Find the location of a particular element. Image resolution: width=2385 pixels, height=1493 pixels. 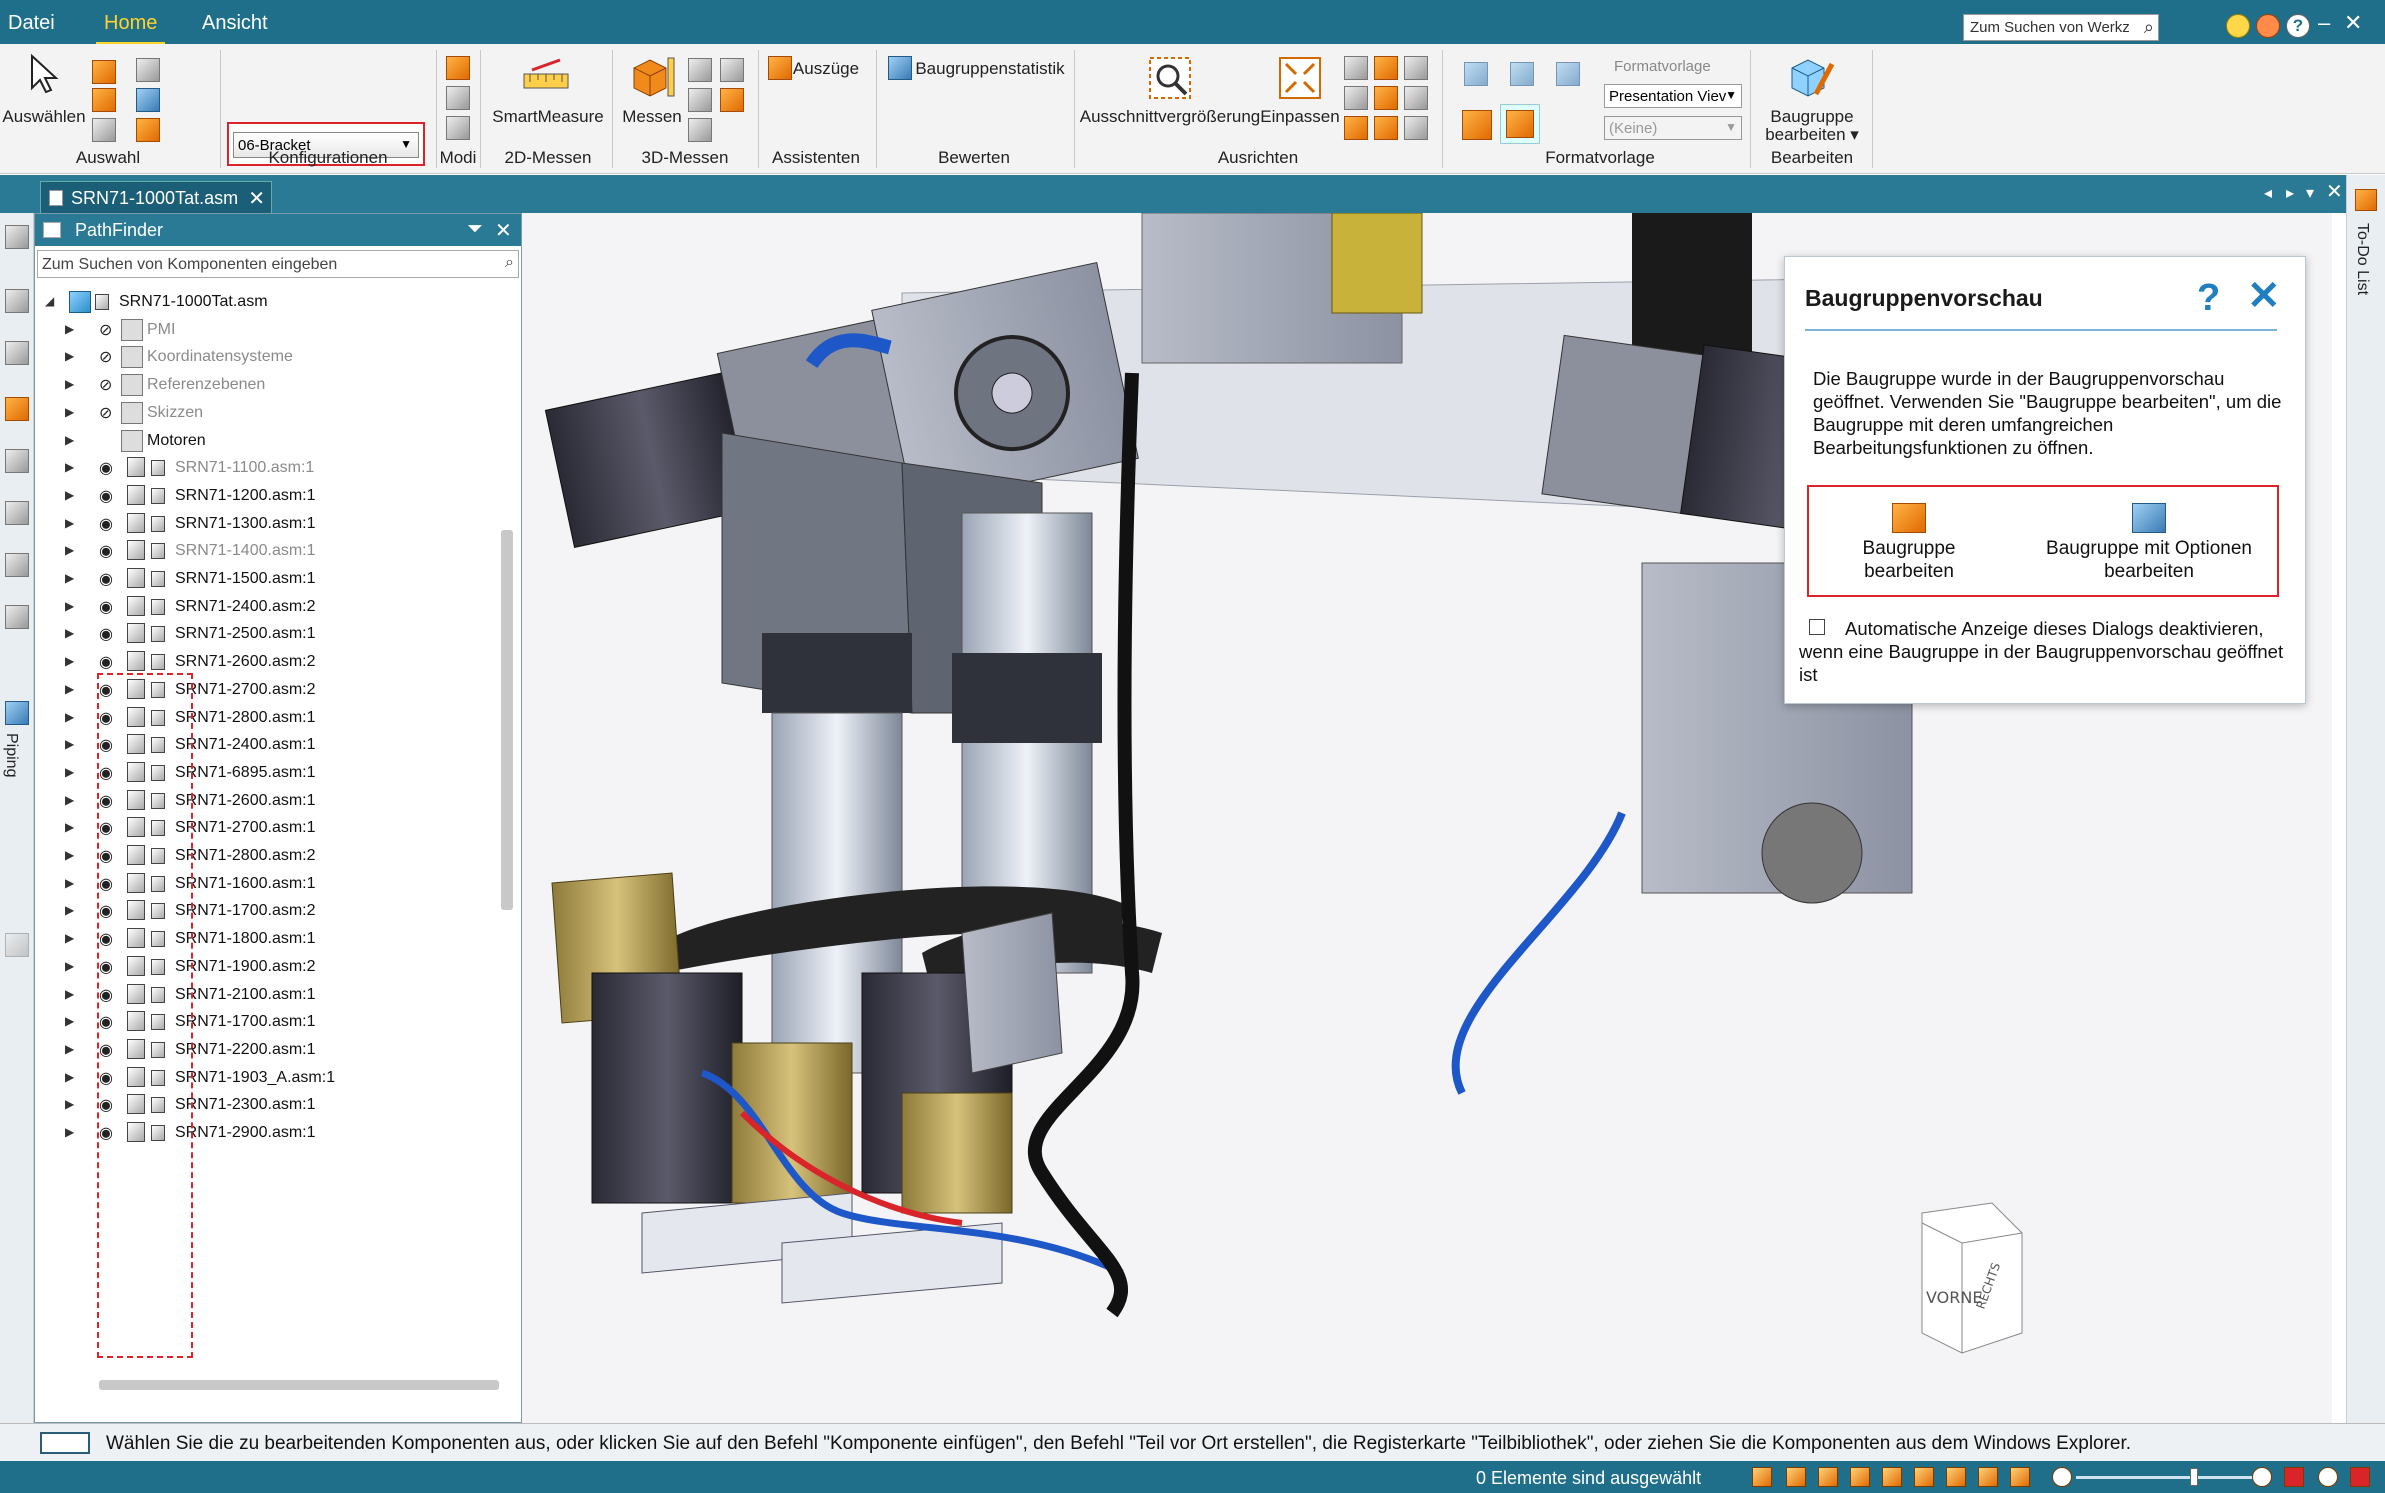

measure-distance-icon is located at coordinates (700, 70).